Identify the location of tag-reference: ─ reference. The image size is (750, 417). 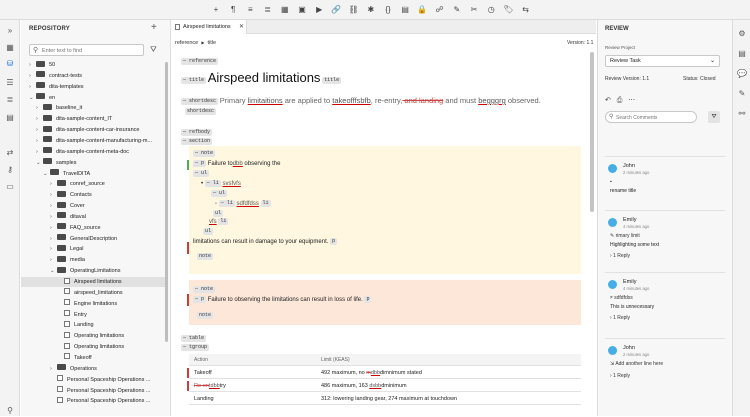
(200, 61).